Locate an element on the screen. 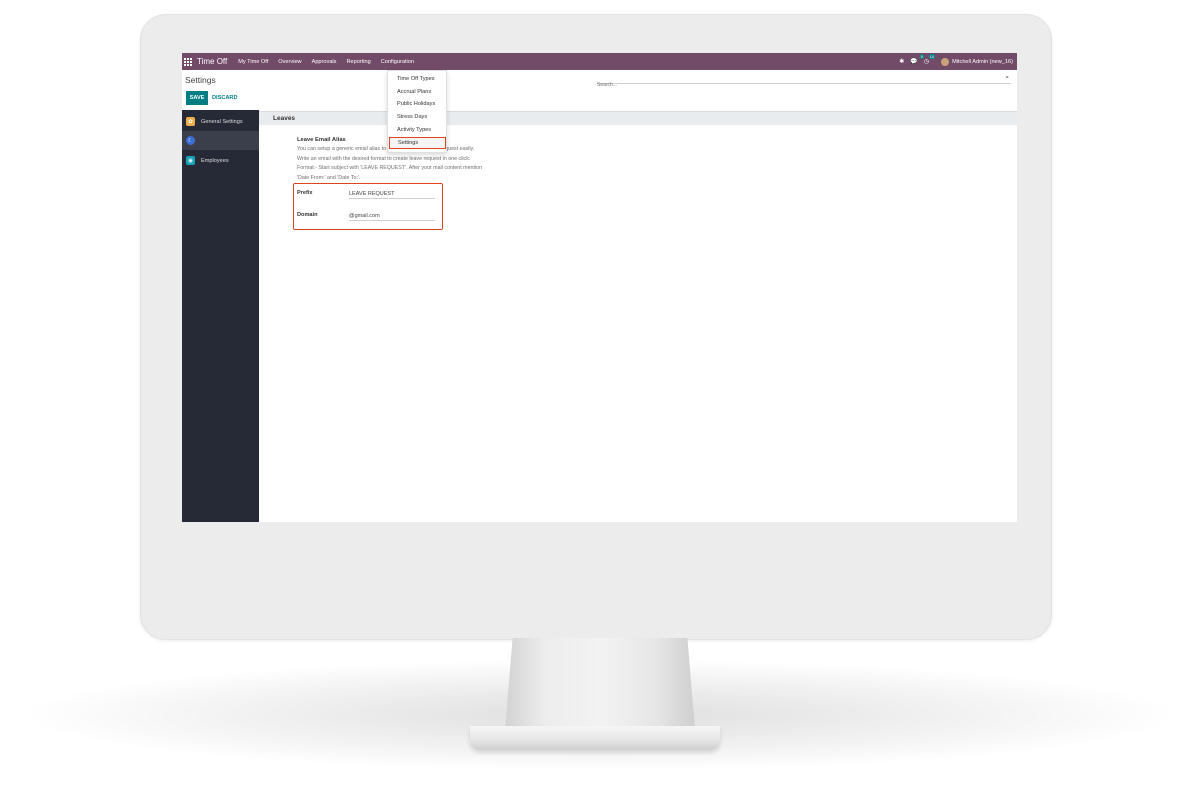 The height and width of the screenshot is (800, 1200). sidebar-item-label: Employees is located at coordinates (215, 160).